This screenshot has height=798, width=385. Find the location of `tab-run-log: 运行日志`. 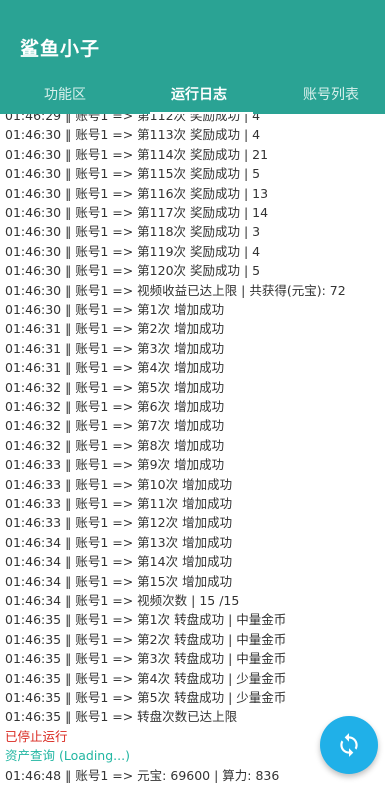

tab-run-log: 运行日志 is located at coordinates (199, 95).